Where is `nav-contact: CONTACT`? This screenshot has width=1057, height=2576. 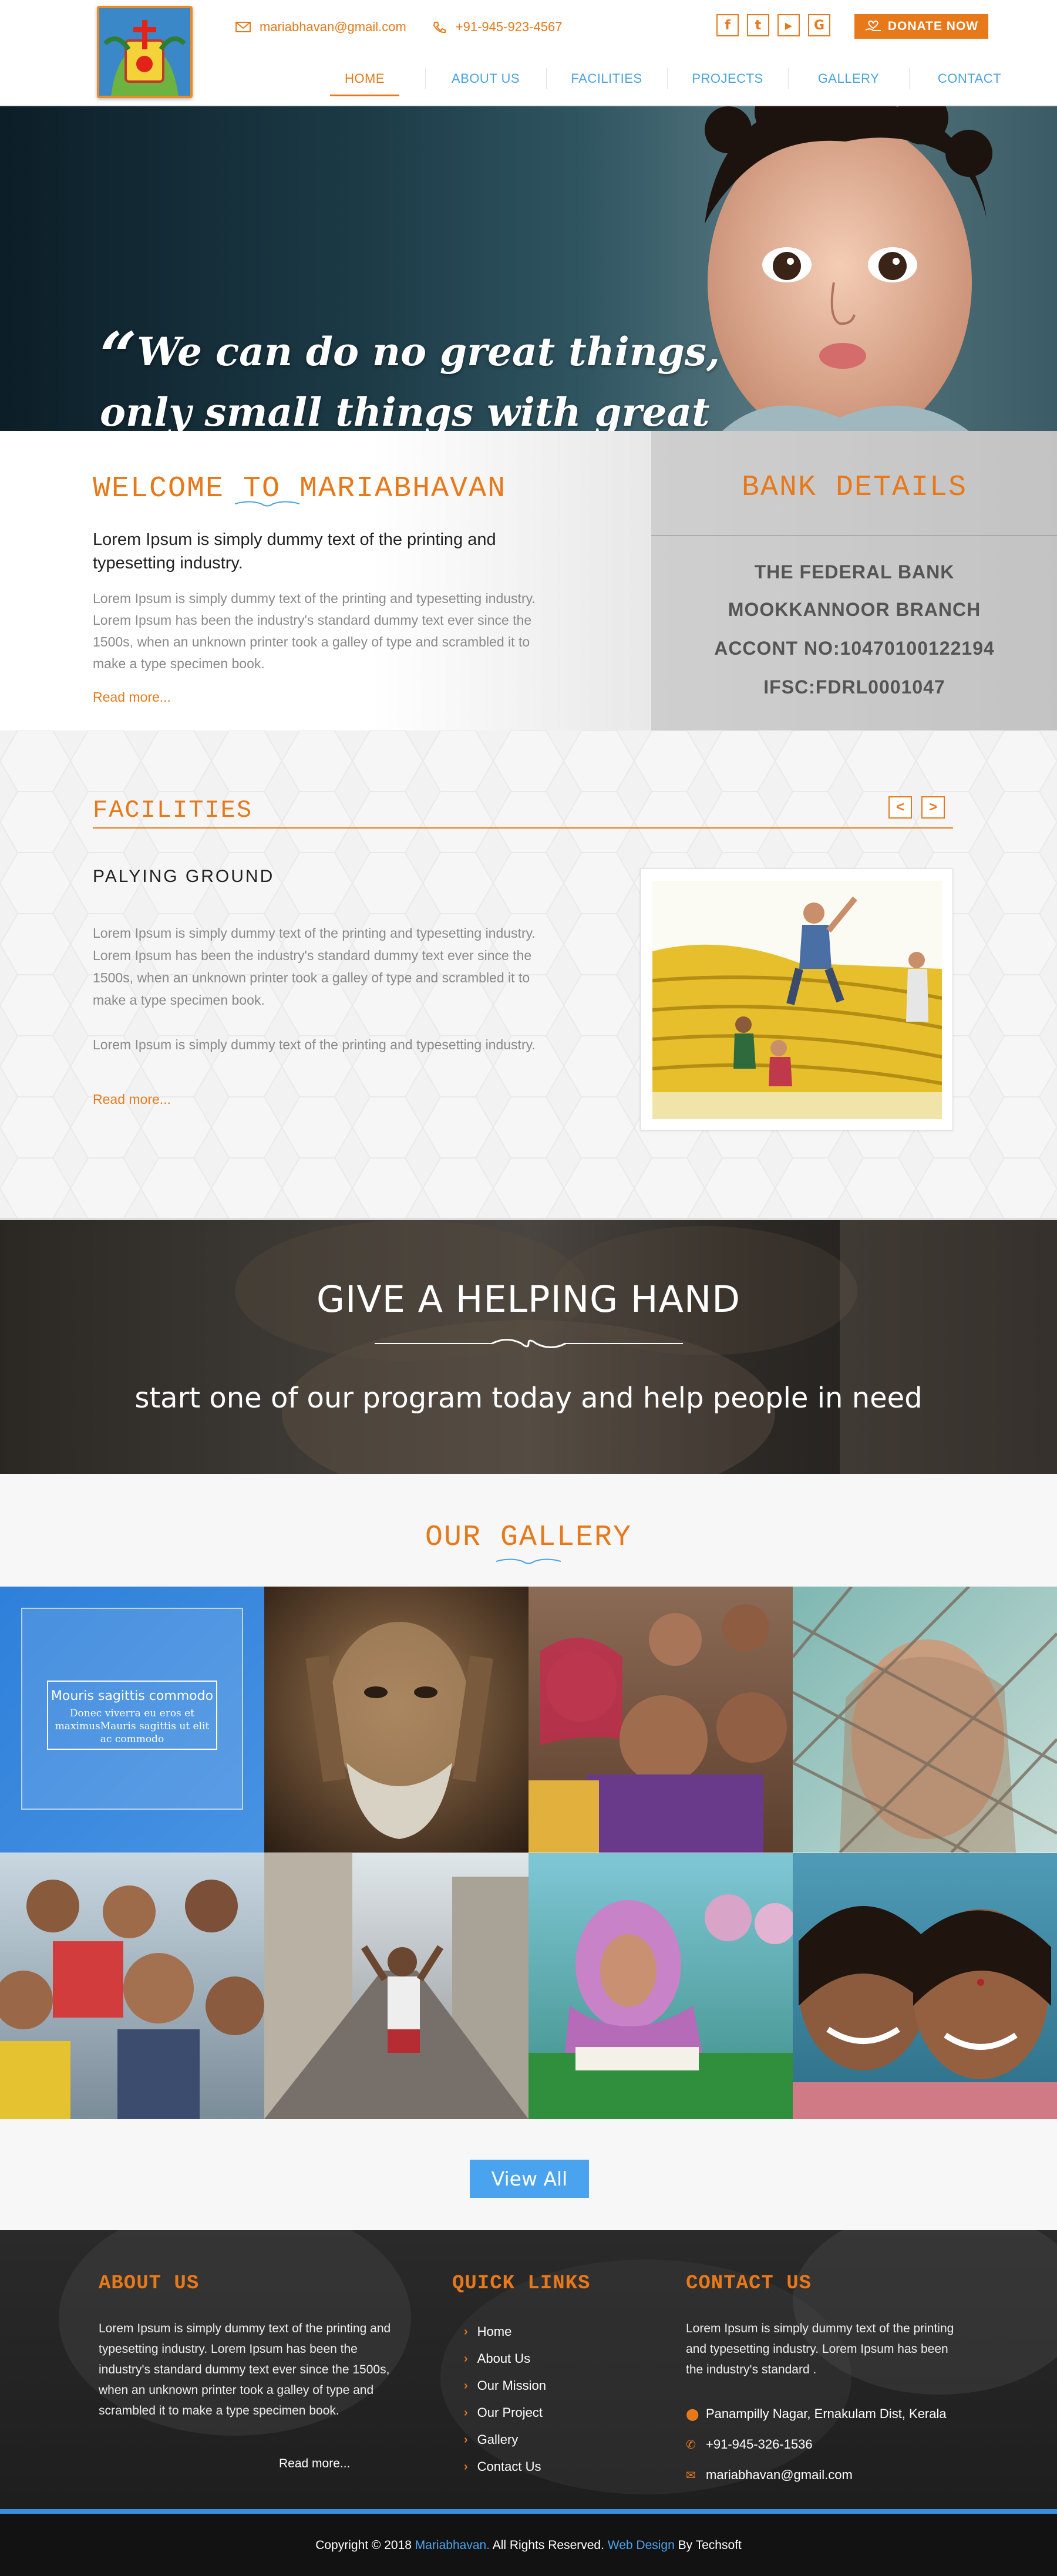 nav-contact: CONTACT is located at coordinates (969, 79).